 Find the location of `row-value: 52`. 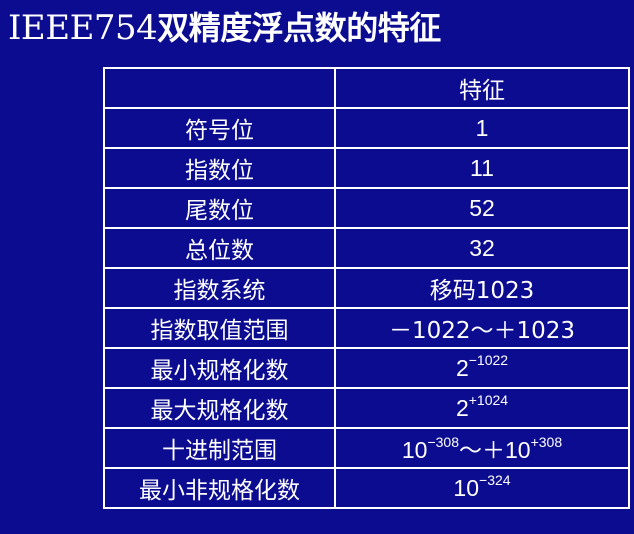

row-value: 52 is located at coordinates (482, 208).